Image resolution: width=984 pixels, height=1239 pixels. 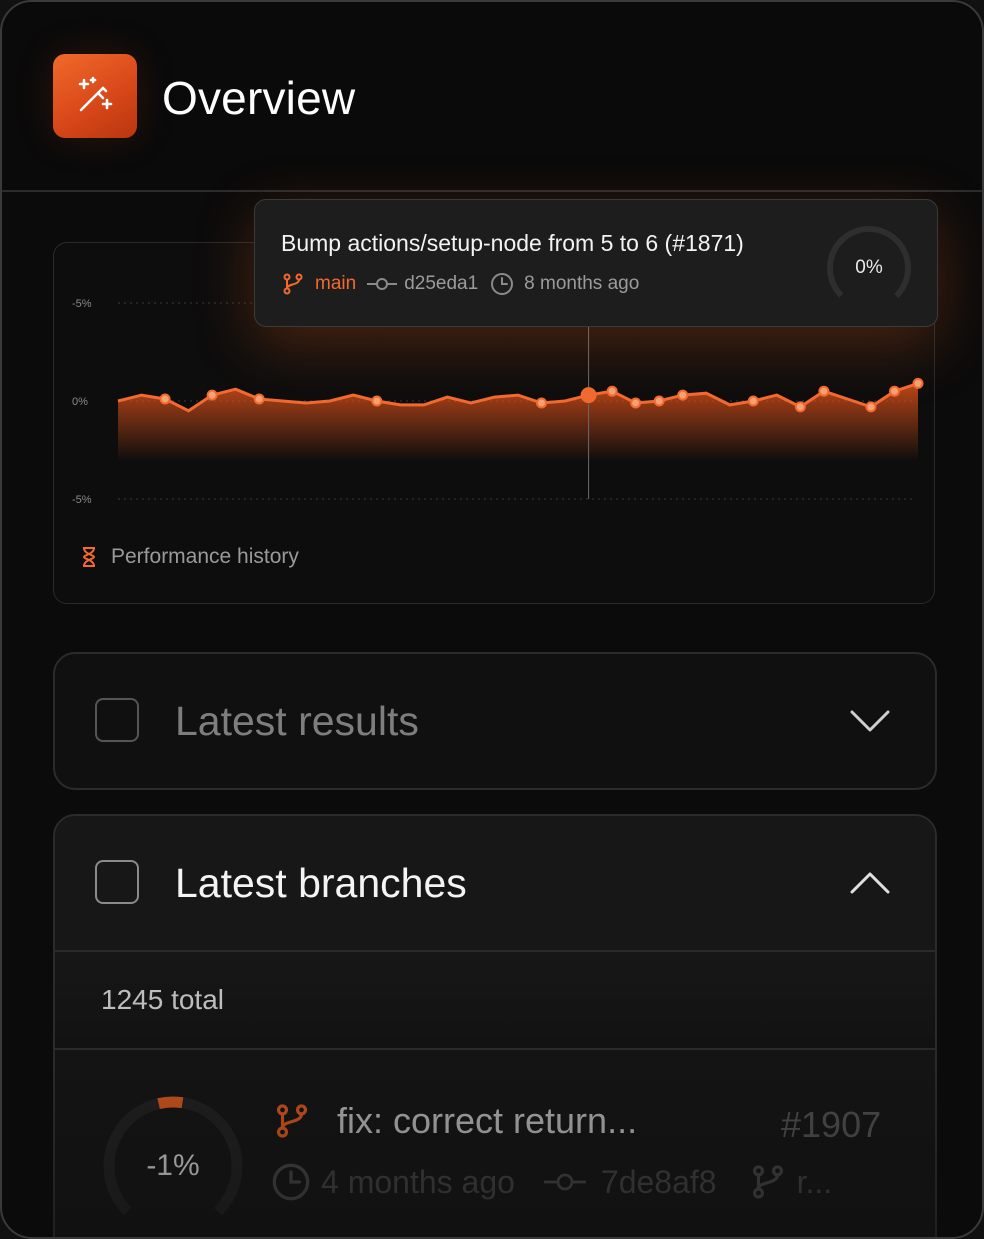 I want to click on branch-pr-number: #1907, so click(x=831, y=1125).